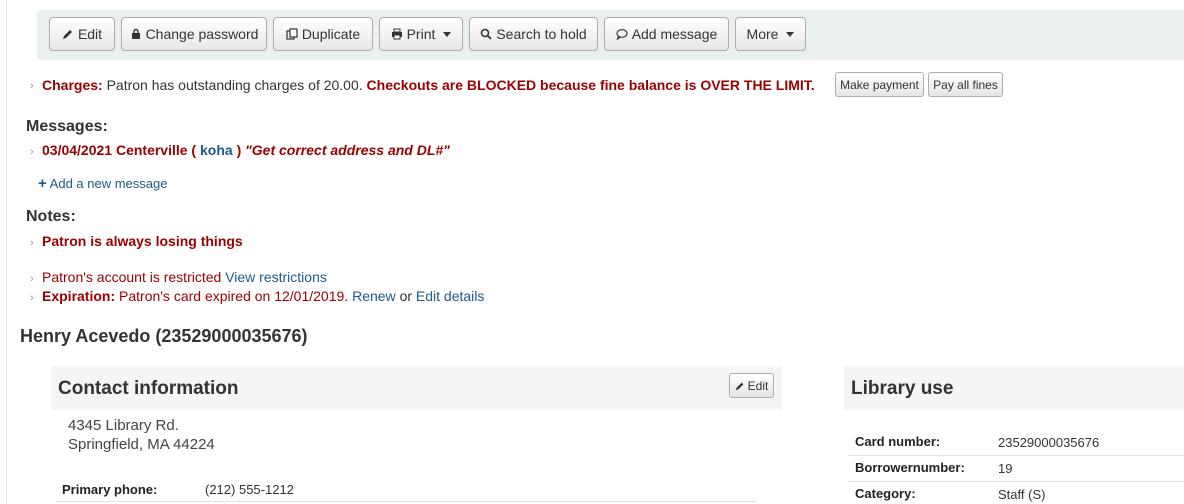 This screenshot has height=504, width=1184. Describe the element at coordinates (82, 34) in the screenshot. I see `edit-button: Edit` at that location.